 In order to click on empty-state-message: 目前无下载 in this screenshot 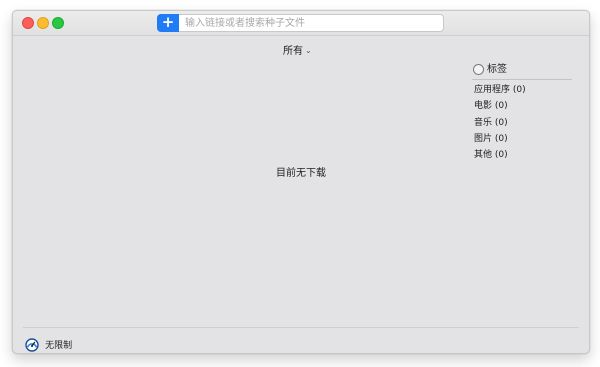, I will do `click(301, 173)`.